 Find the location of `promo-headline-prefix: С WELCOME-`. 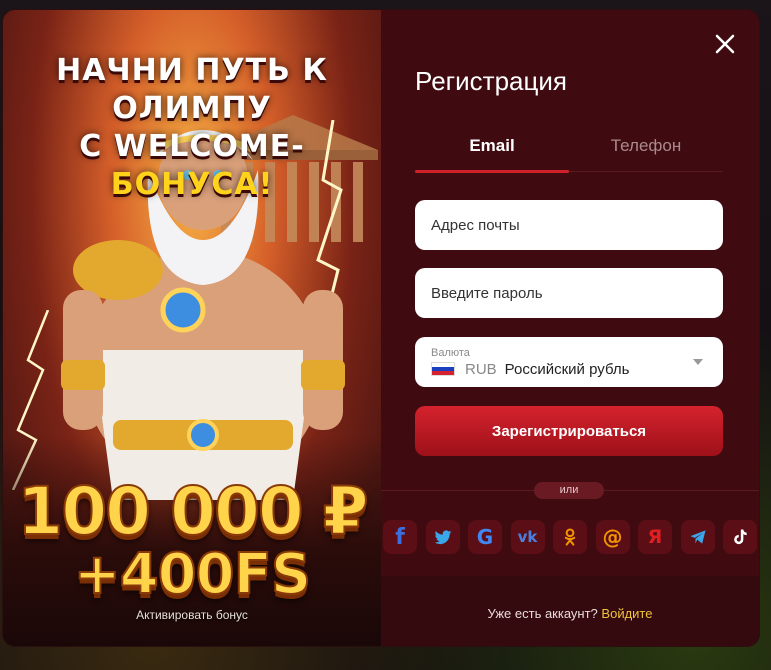

promo-headline-prefix: С WELCOME- is located at coordinates (192, 146).